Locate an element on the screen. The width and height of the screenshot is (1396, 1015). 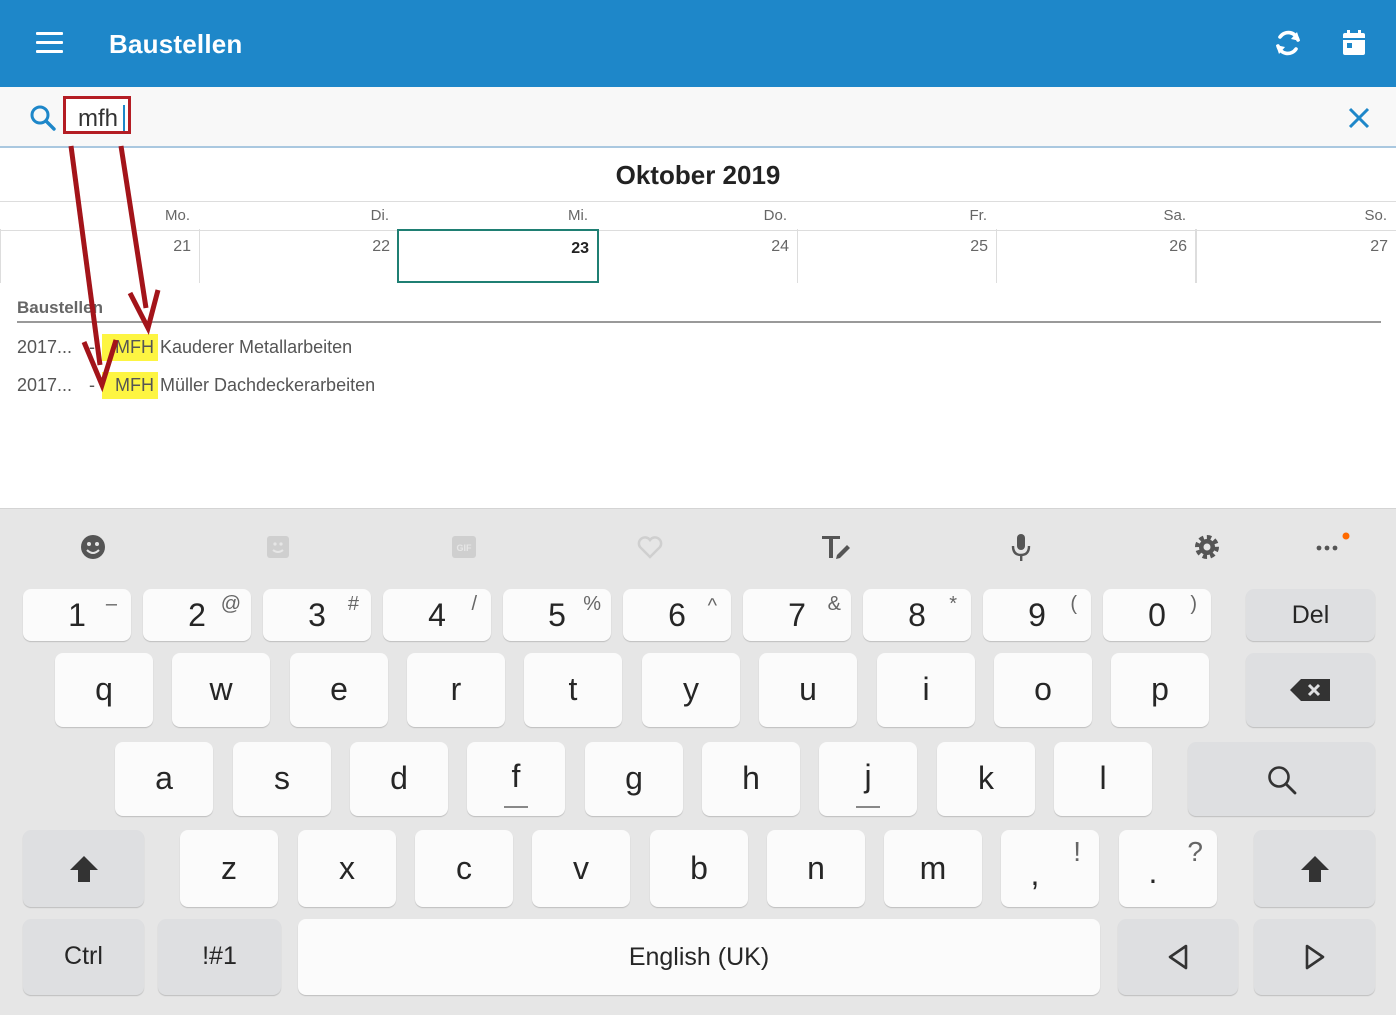
gif-icon: GIF is located at coordinates (464, 547).